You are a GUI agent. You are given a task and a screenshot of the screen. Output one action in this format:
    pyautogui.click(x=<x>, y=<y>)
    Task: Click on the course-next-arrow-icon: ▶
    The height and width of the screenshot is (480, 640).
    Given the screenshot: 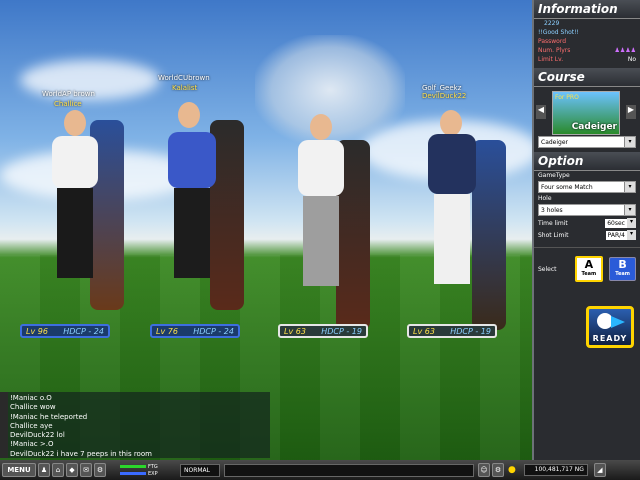 What is the action you would take?
    pyautogui.click(x=631, y=112)
    